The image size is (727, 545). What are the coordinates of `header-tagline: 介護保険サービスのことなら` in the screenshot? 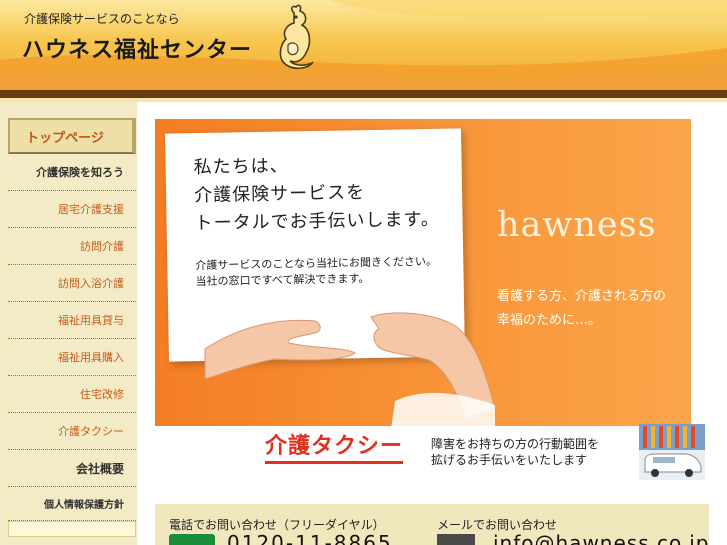 It's located at (102, 19).